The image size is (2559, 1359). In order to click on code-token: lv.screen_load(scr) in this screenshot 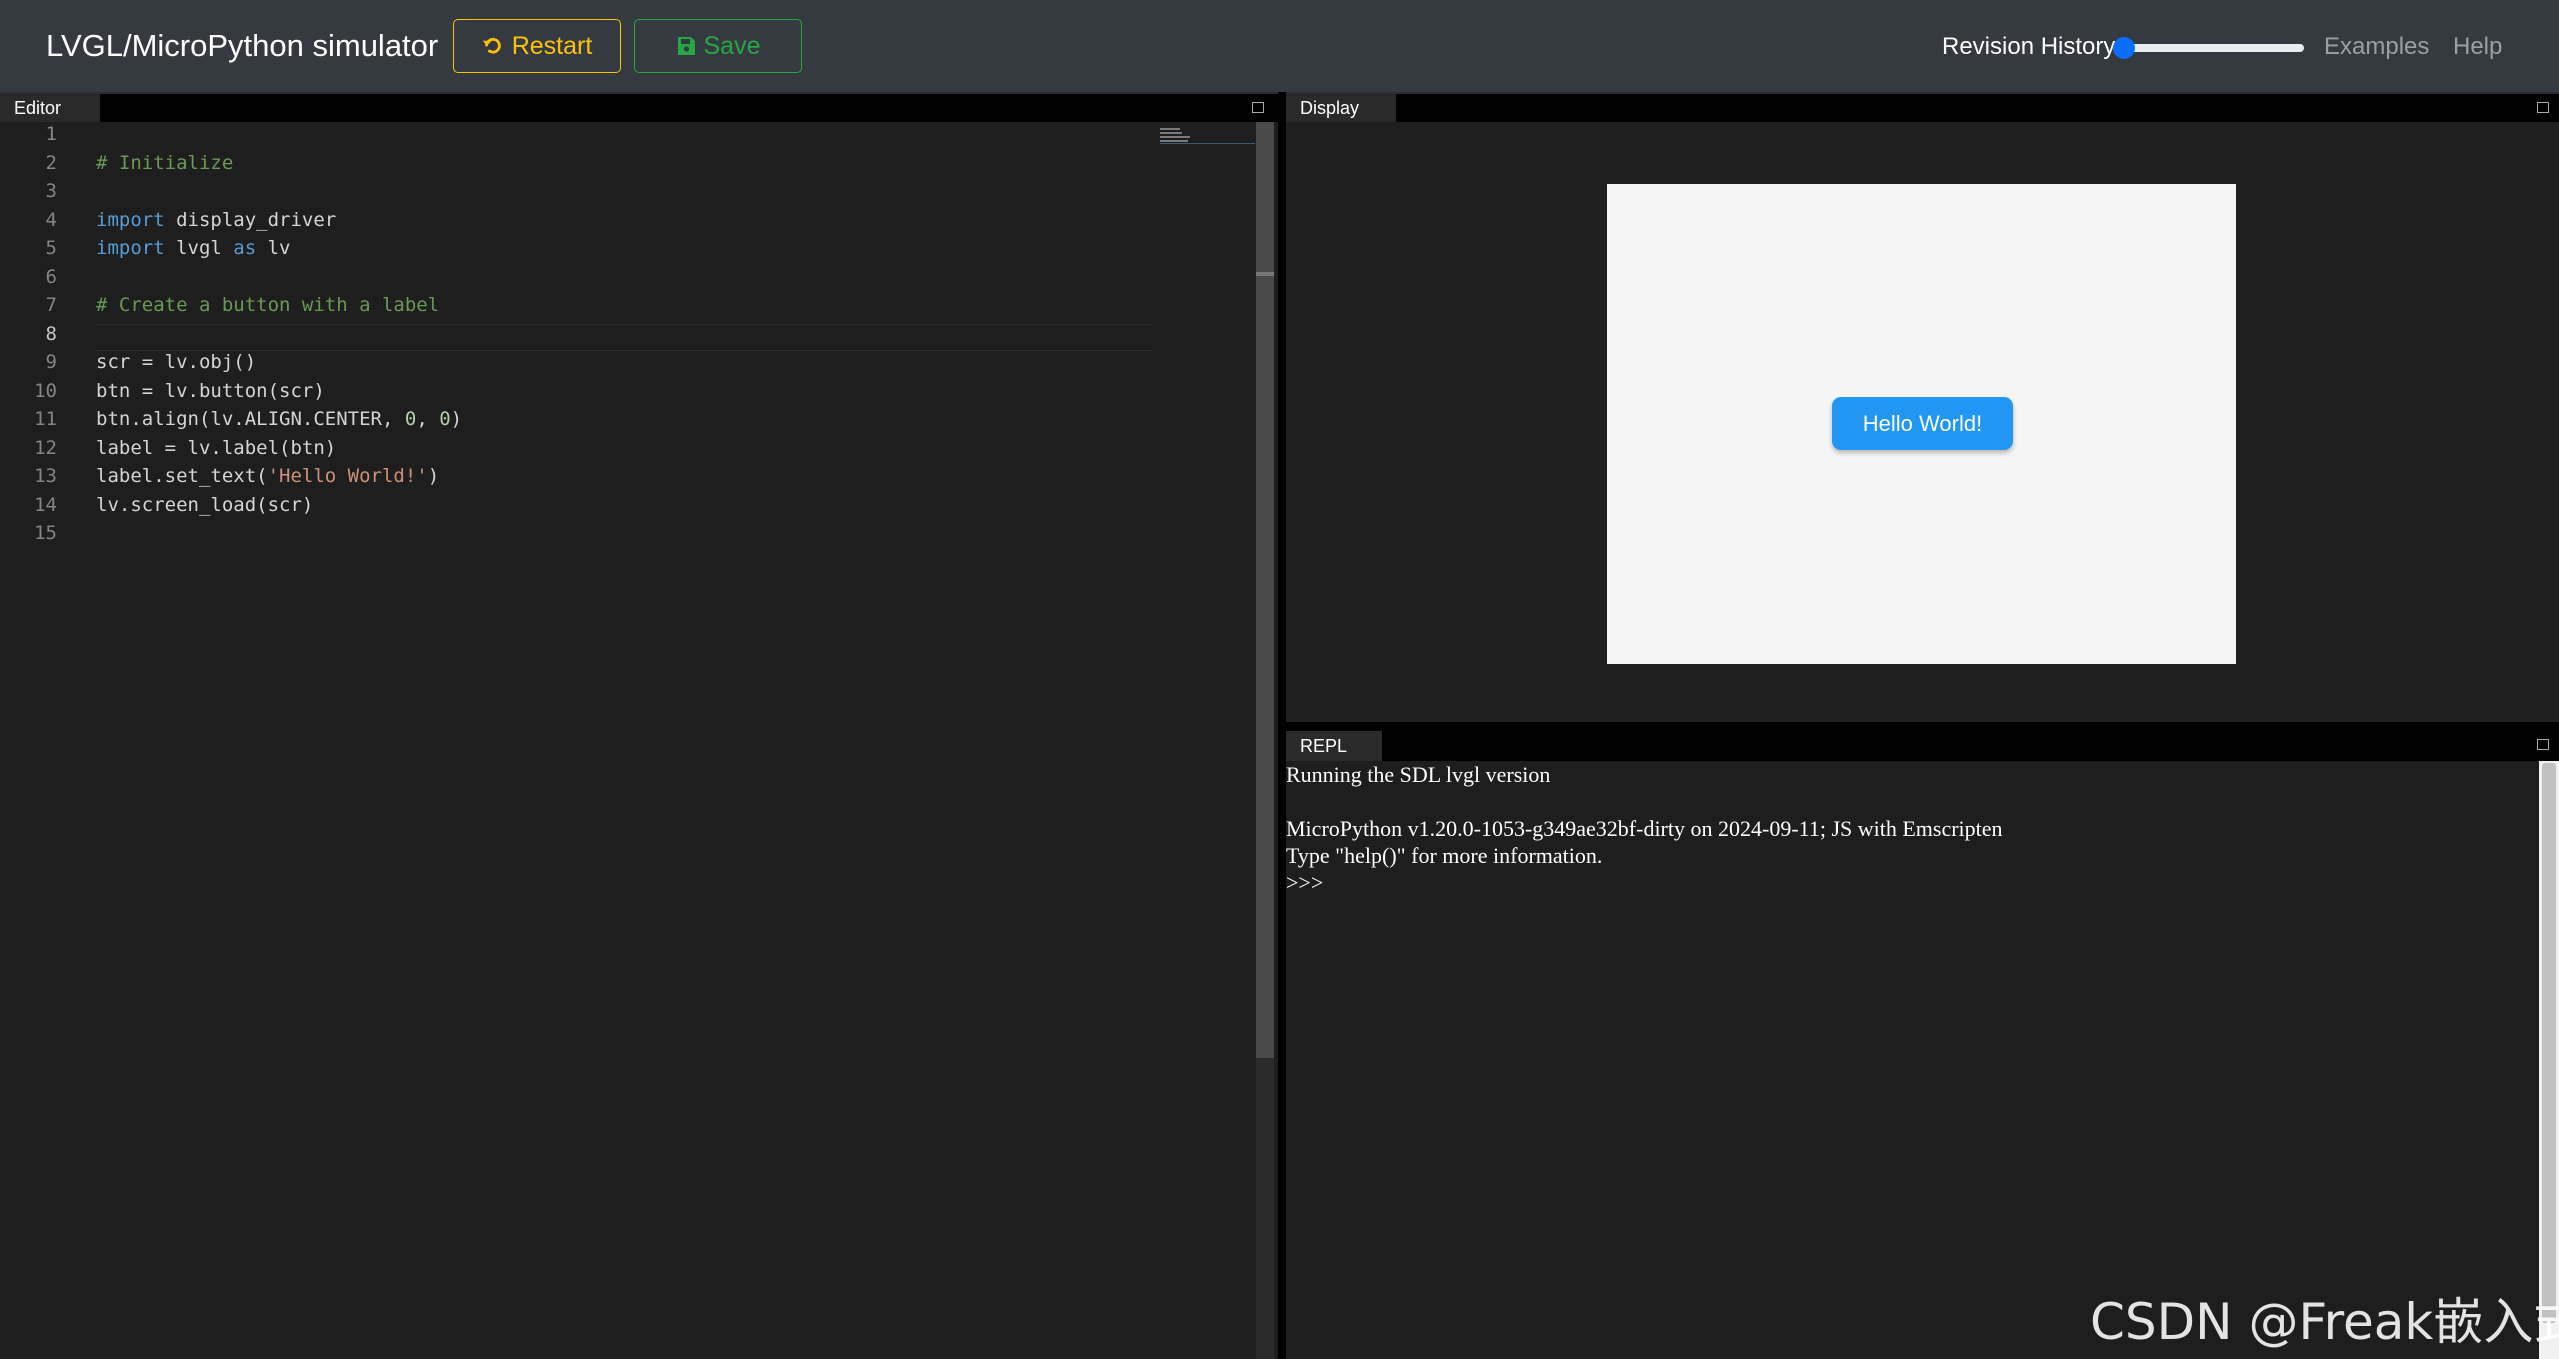, I will do `click(205, 504)`.